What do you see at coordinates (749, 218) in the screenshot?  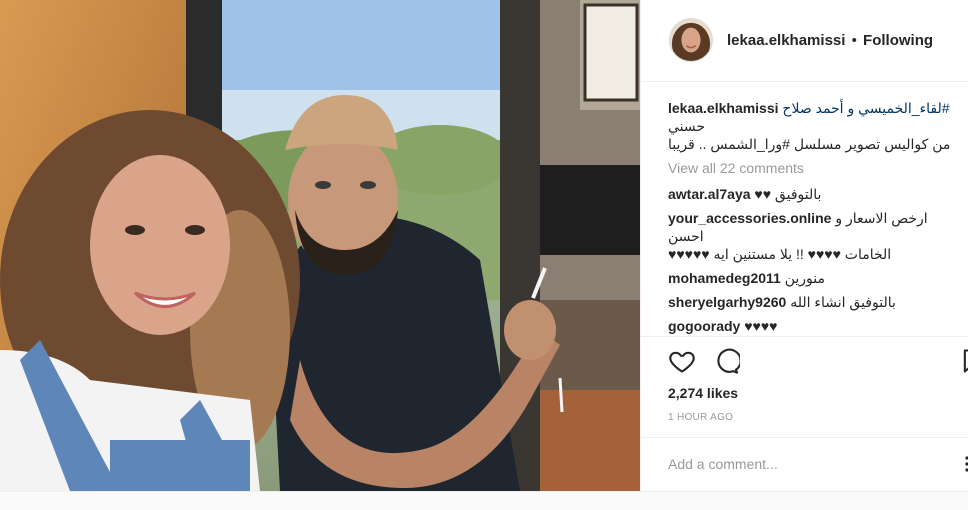 I see `comment-username: your_accessories.online` at bounding box center [749, 218].